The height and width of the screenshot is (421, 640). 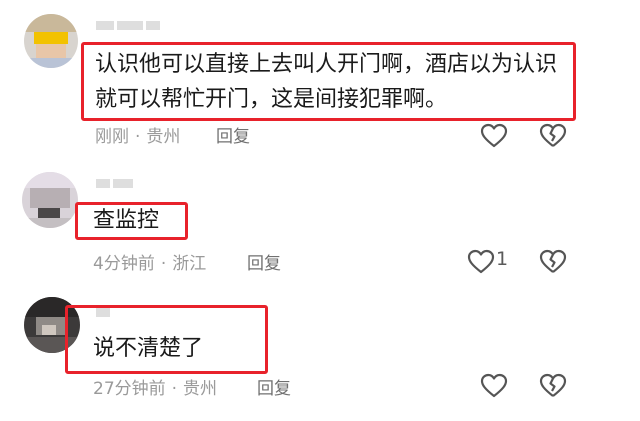 I want to click on comment-time: 4分钟前, so click(x=124, y=264).